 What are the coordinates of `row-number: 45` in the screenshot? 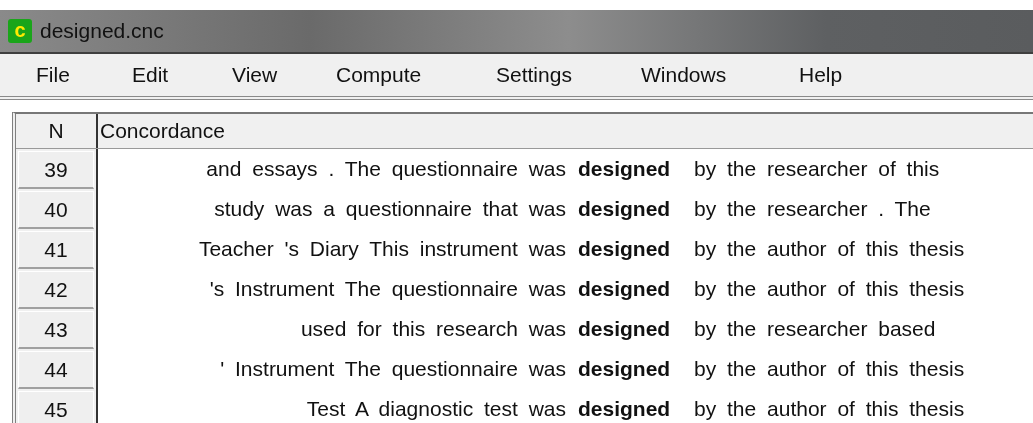 It's located at (56, 407).